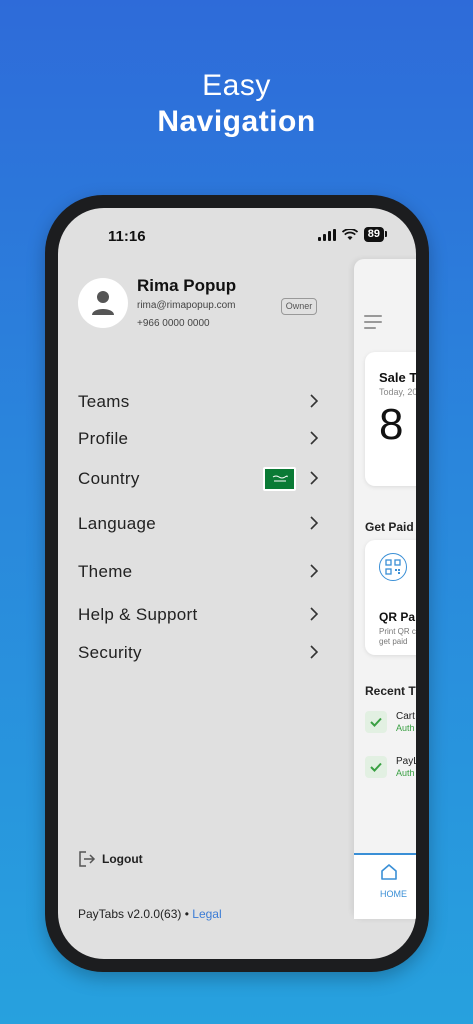  What do you see at coordinates (198, 524) in the screenshot?
I see `menu-item-language: Language` at bounding box center [198, 524].